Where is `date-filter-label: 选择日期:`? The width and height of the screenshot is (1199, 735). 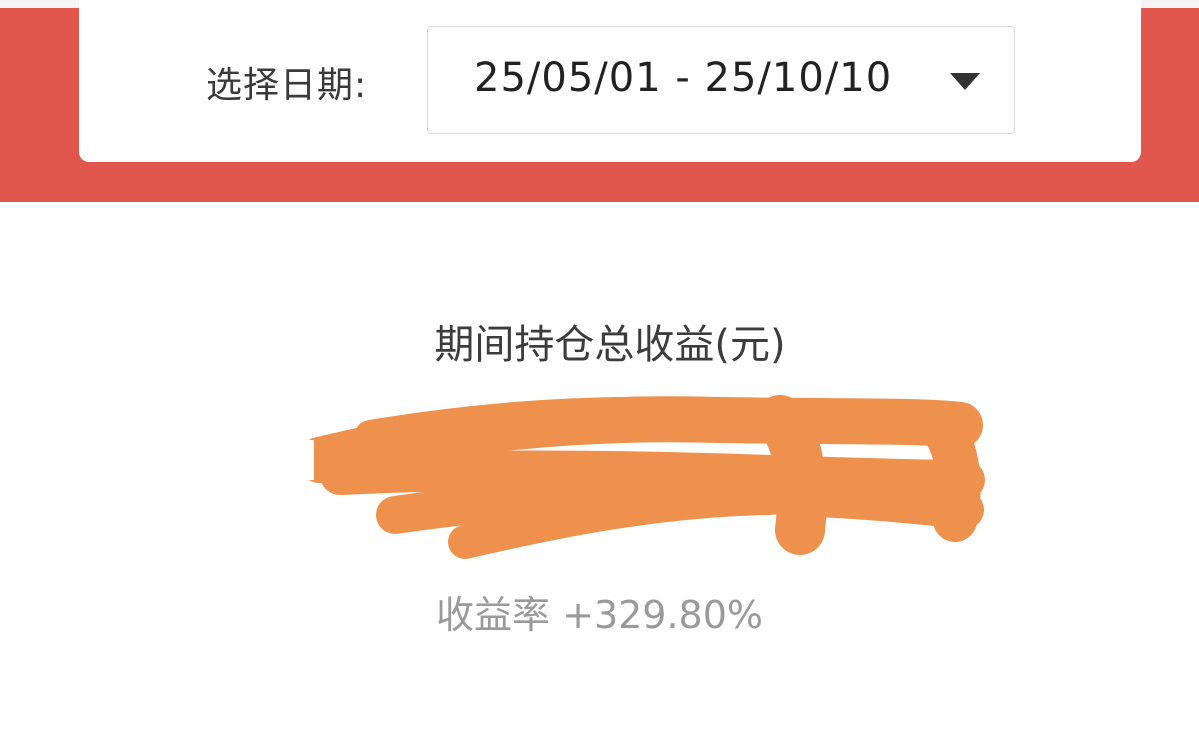
date-filter-label: 选择日期: is located at coordinates (287, 85).